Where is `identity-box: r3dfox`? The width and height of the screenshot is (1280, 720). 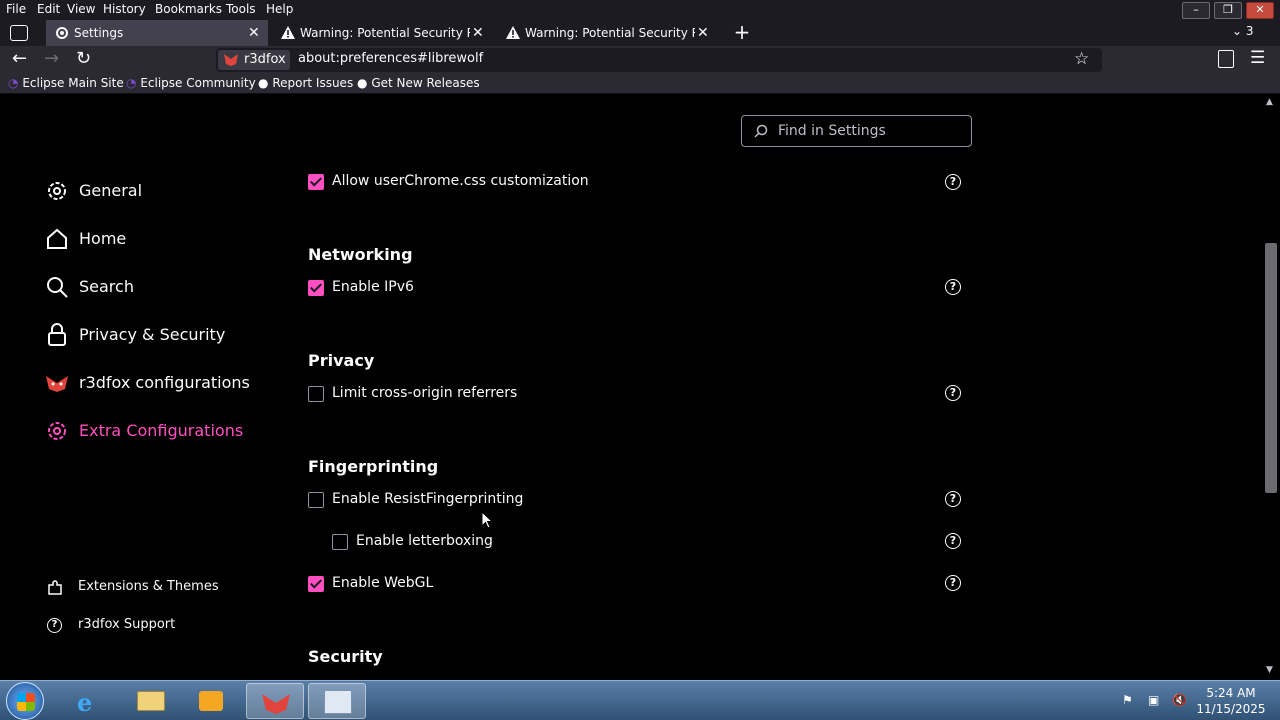 identity-box: r3dfox is located at coordinates (254, 60).